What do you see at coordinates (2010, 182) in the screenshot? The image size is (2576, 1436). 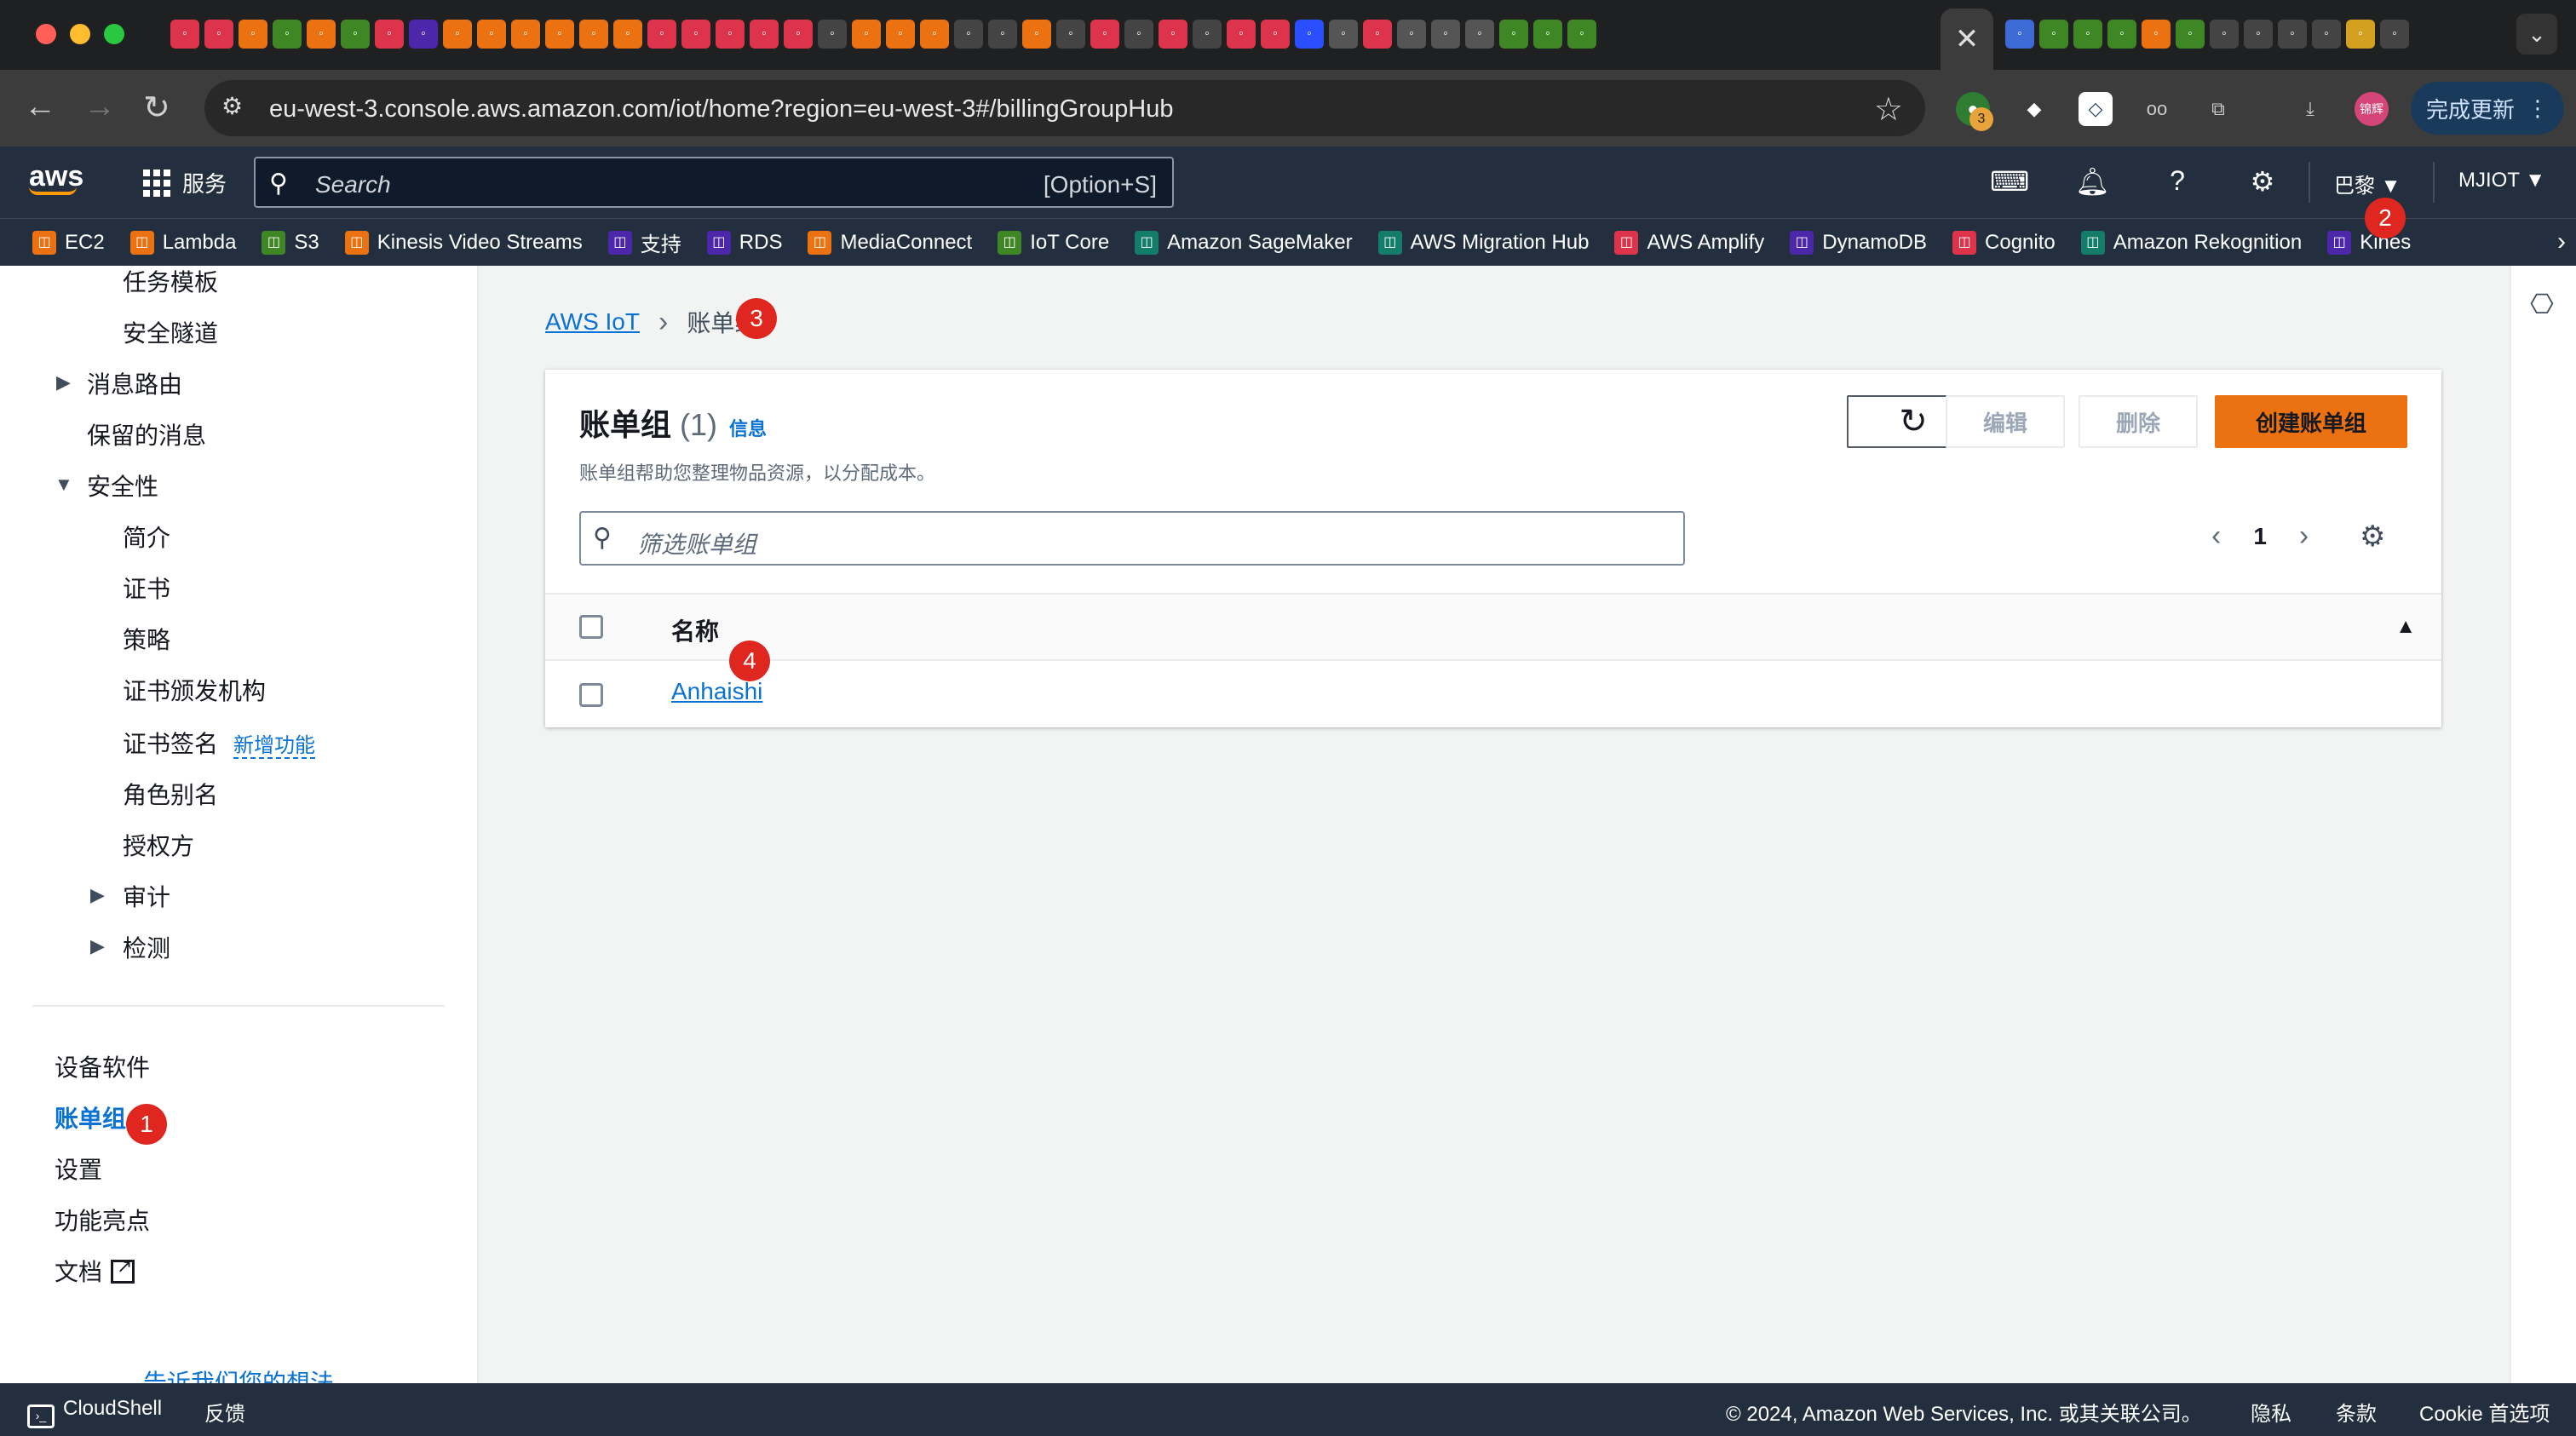 I see `cloudshell-icon: ⌨` at bounding box center [2010, 182].